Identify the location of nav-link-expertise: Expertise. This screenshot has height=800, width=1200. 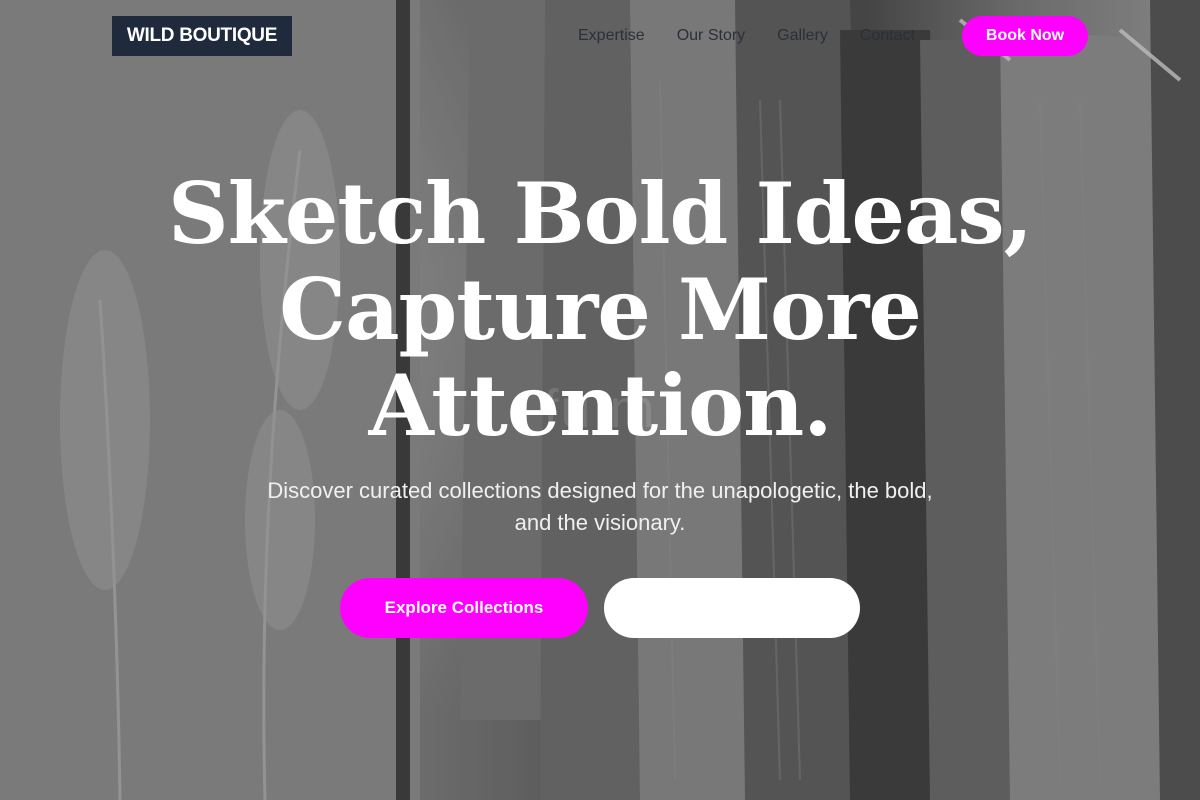
(611, 36).